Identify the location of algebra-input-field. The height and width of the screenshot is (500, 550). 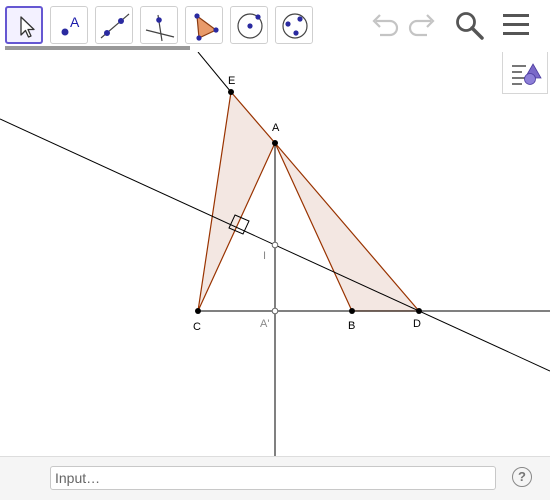
(273, 478).